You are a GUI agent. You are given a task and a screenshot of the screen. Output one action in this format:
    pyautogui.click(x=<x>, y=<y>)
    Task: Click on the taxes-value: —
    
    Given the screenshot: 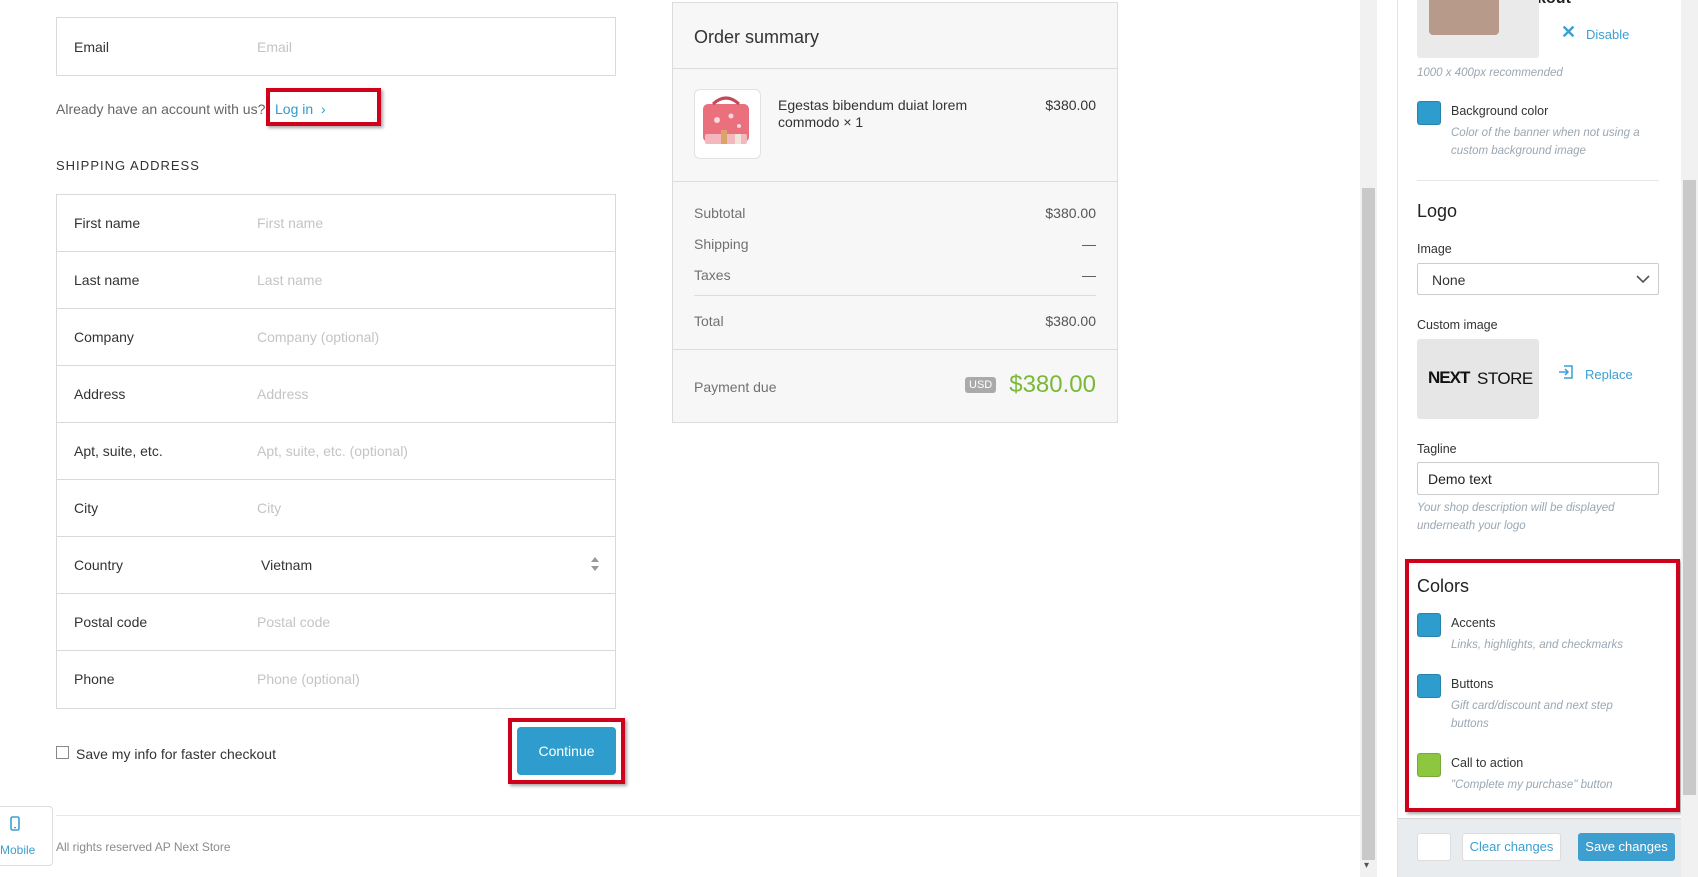 What is the action you would take?
    pyautogui.click(x=1089, y=275)
    